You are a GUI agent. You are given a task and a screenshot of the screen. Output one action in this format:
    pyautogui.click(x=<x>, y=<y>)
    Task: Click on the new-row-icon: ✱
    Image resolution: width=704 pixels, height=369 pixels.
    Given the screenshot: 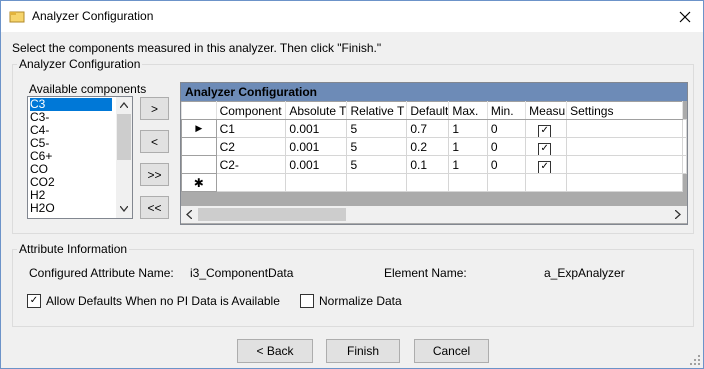 What is the action you would take?
    pyautogui.click(x=199, y=182)
    